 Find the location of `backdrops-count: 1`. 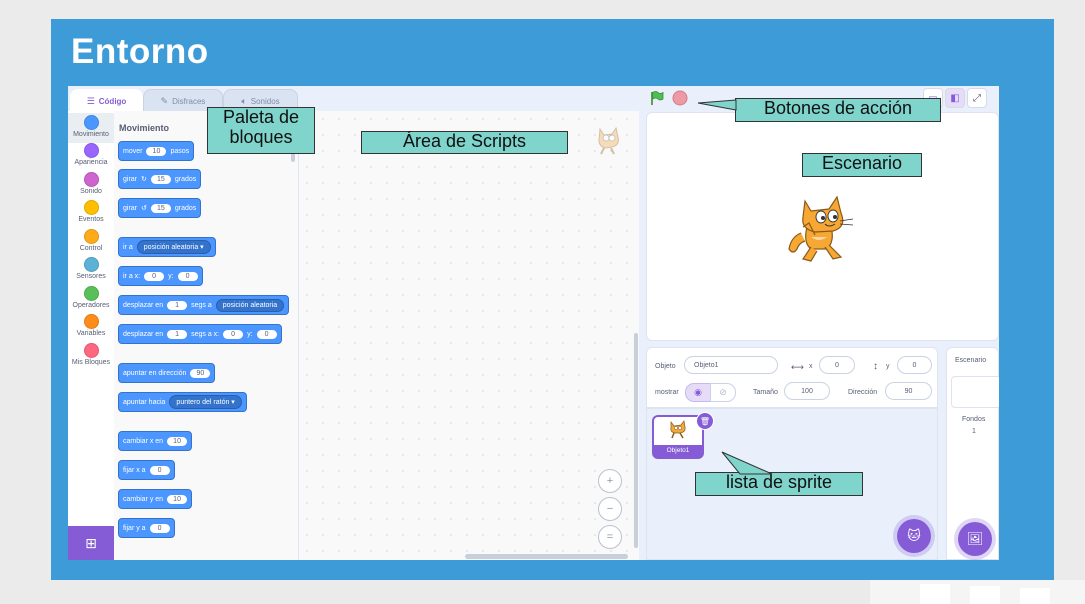

backdrops-count: 1 is located at coordinates (974, 431).